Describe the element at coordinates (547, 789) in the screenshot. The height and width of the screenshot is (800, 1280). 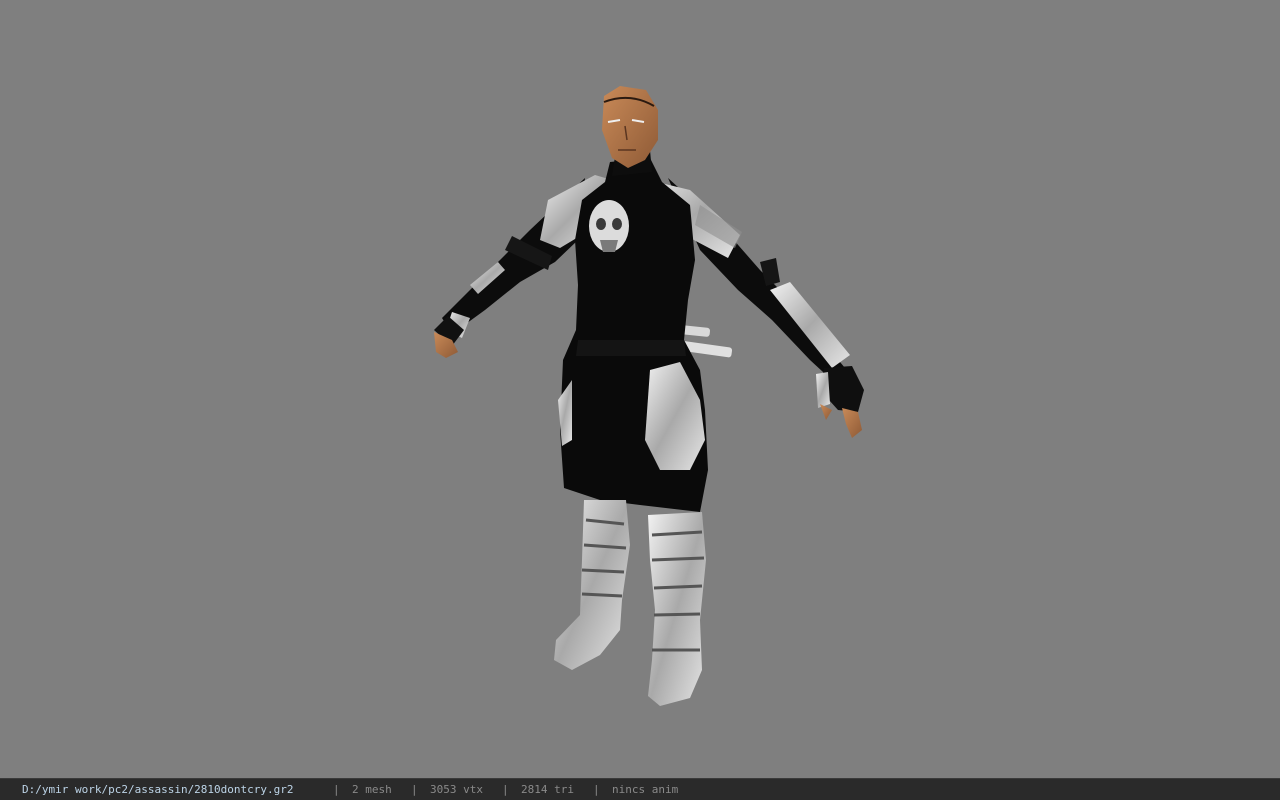
I see `triangle-count: 2814 tri` at that location.